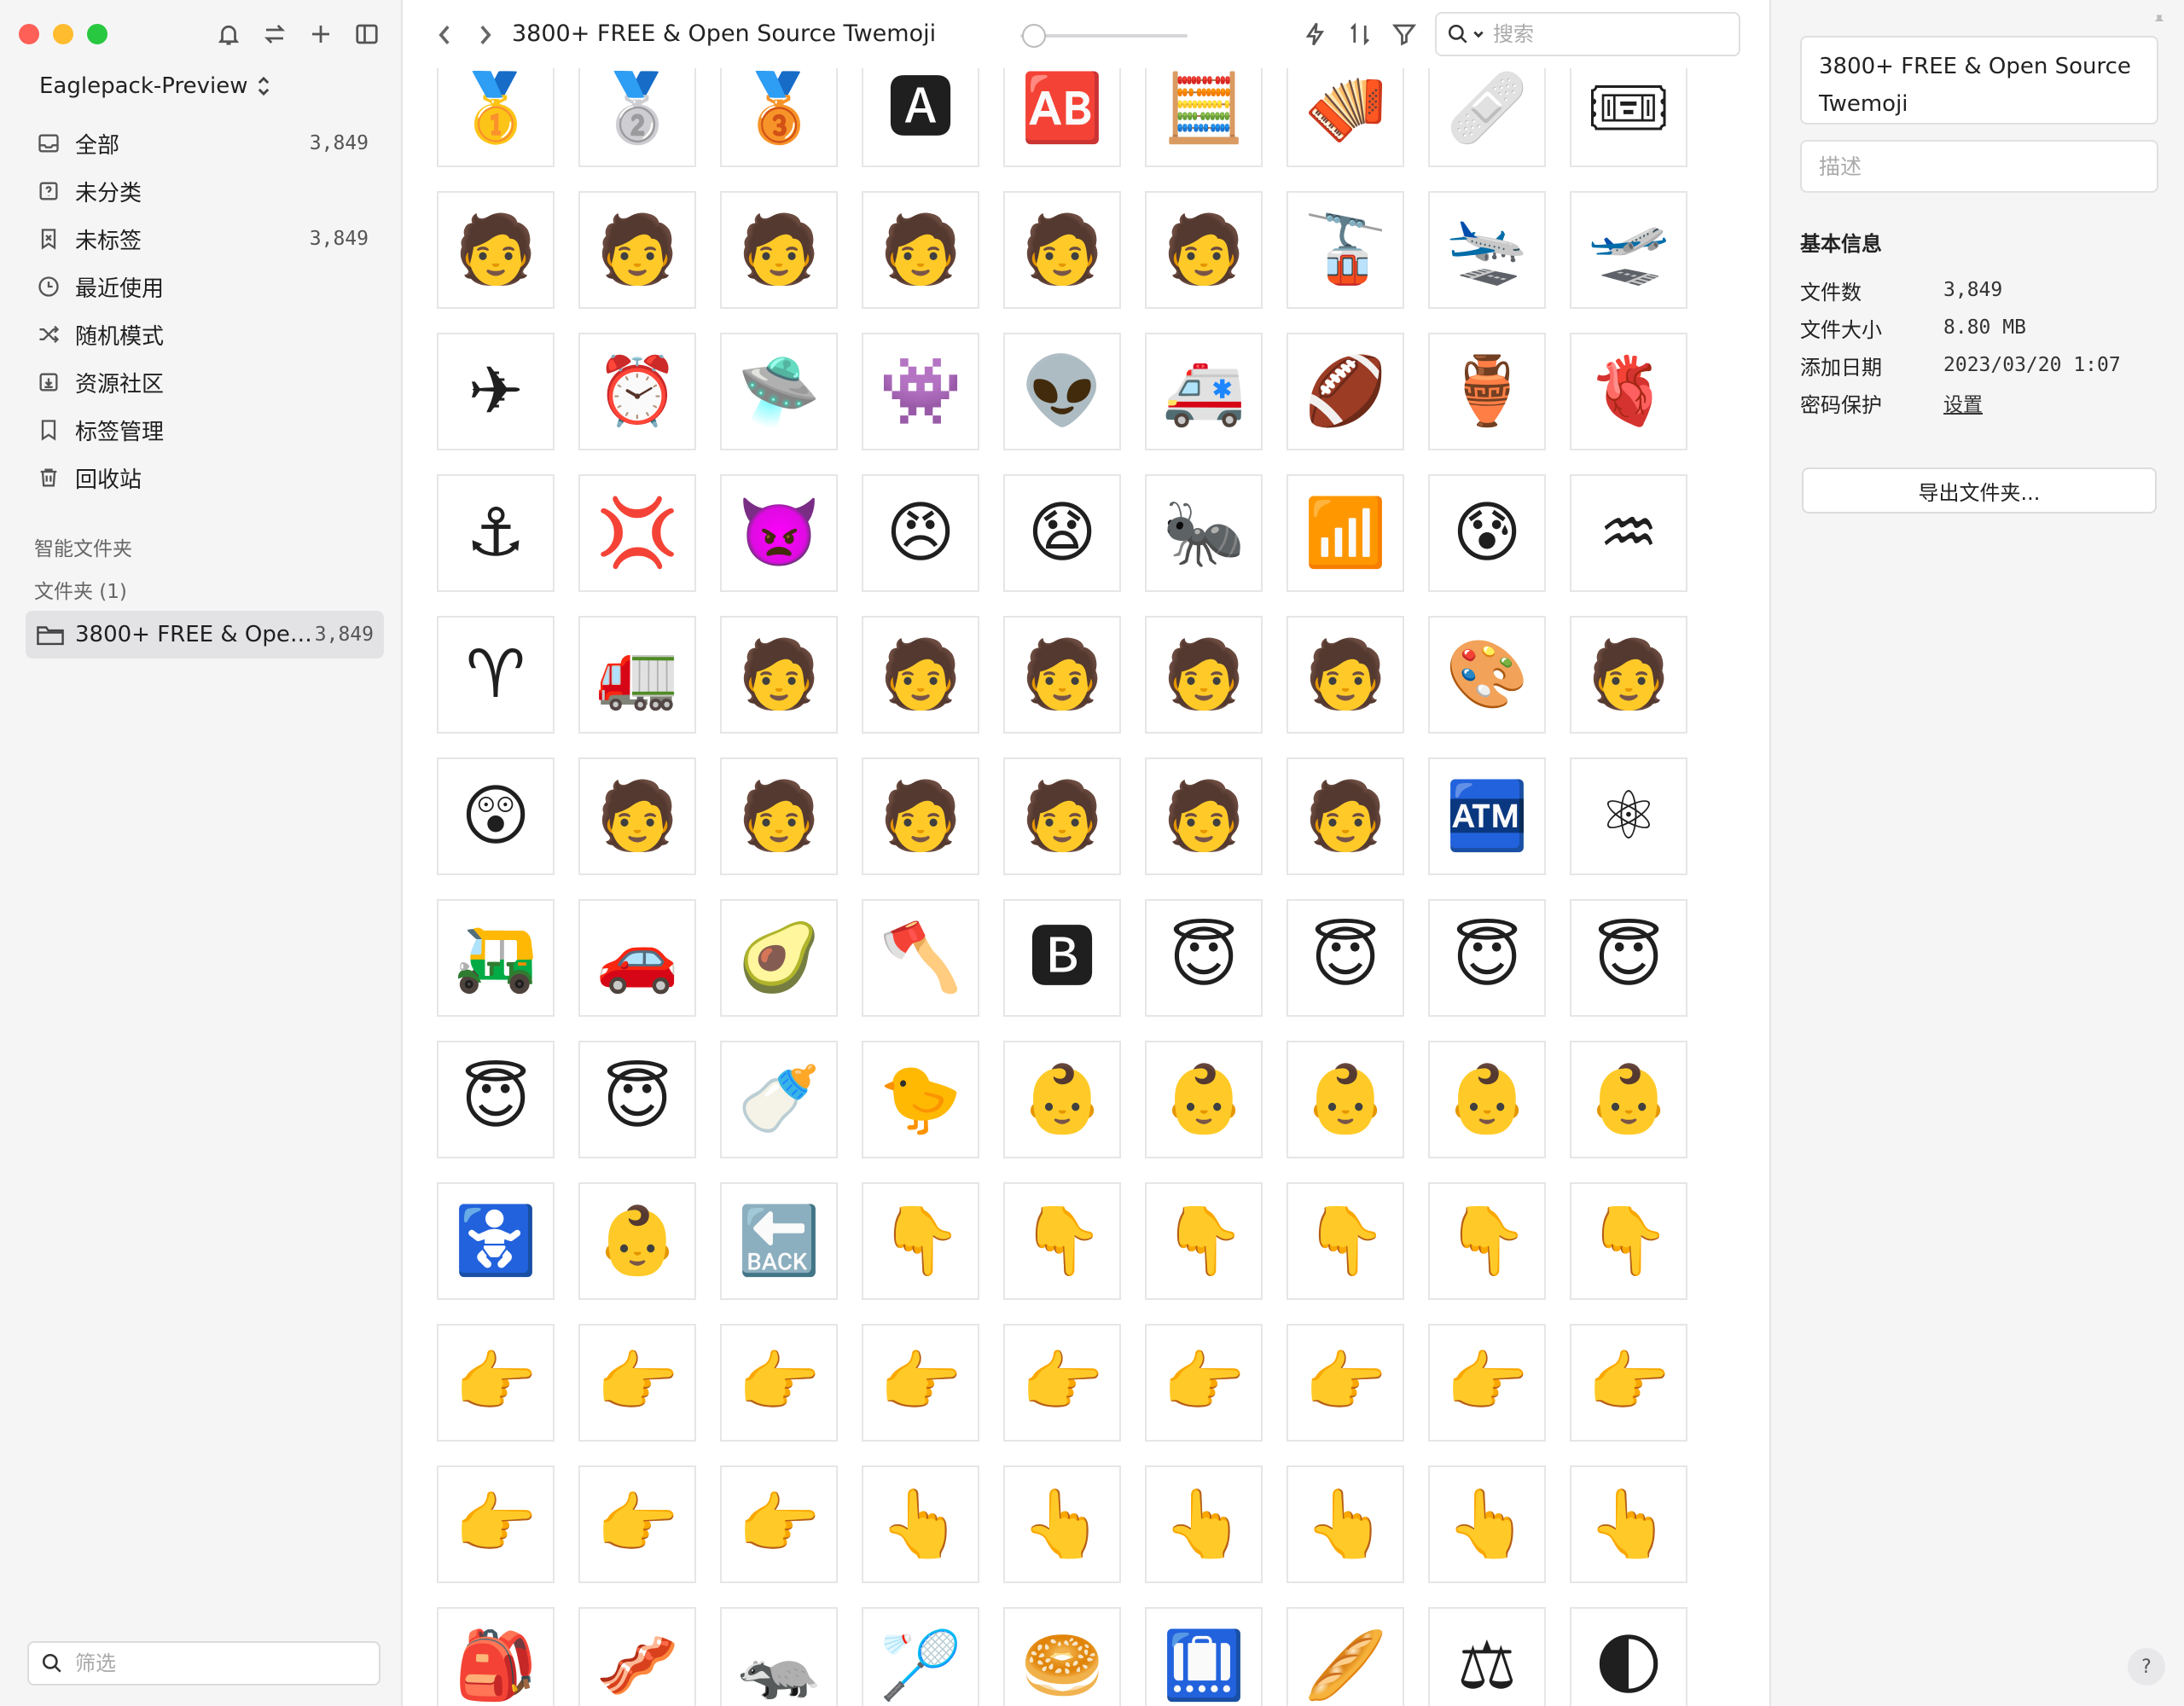 The height and width of the screenshot is (1706, 2184). I want to click on filter-input, so click(220, 1663).